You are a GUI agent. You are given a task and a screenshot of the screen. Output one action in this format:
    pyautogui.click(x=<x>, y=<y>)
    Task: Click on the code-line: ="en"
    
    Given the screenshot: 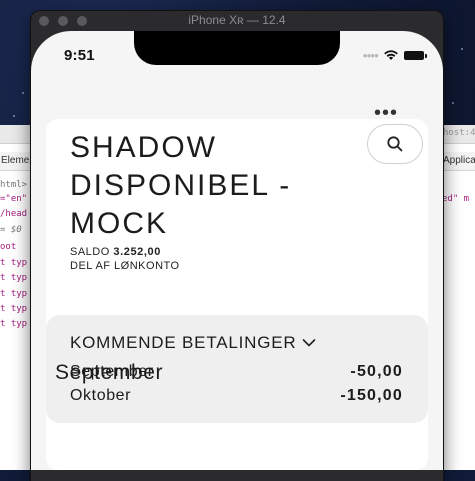 What is the action you would take?
    pyautogui.click(x=14, y=199)
    